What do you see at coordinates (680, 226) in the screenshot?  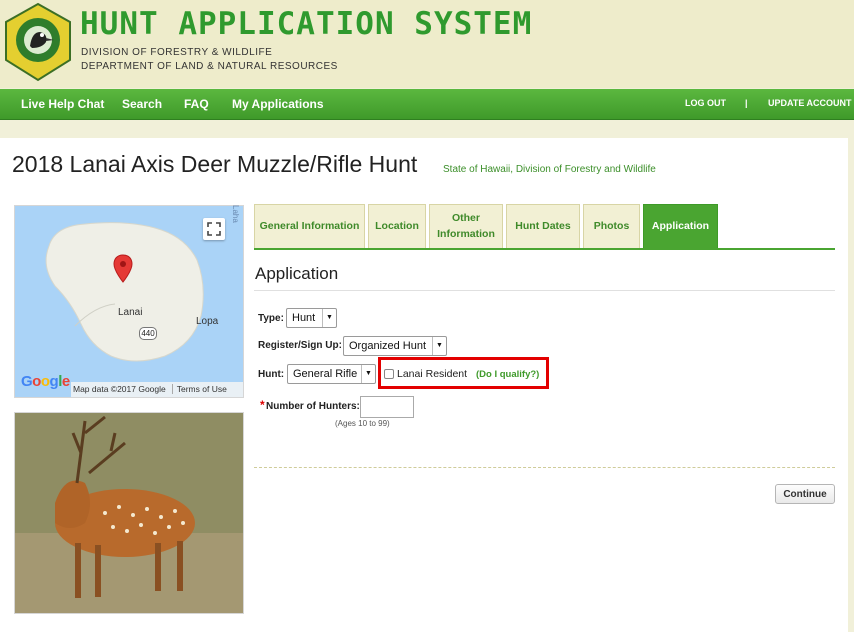 I see `tab-application: Application` at bounding box center [680, 226].